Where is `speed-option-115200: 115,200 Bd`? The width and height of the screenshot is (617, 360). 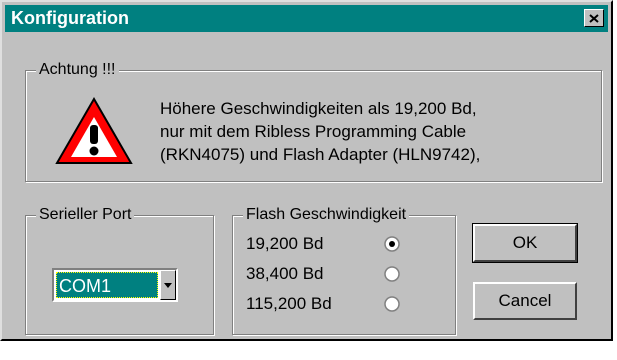 speed-option-115200: 115,200 Bd is located at coordinates (331, 306).